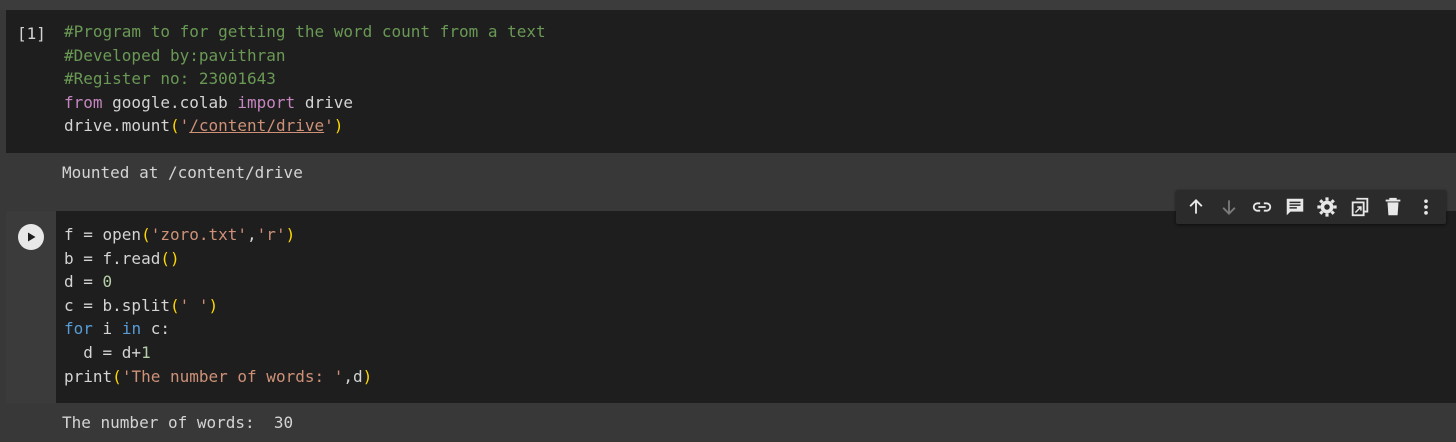 This screenshot has height=442, width=1456. I want to click on code-line-4: c = b.split(' '), so click(141, 305).